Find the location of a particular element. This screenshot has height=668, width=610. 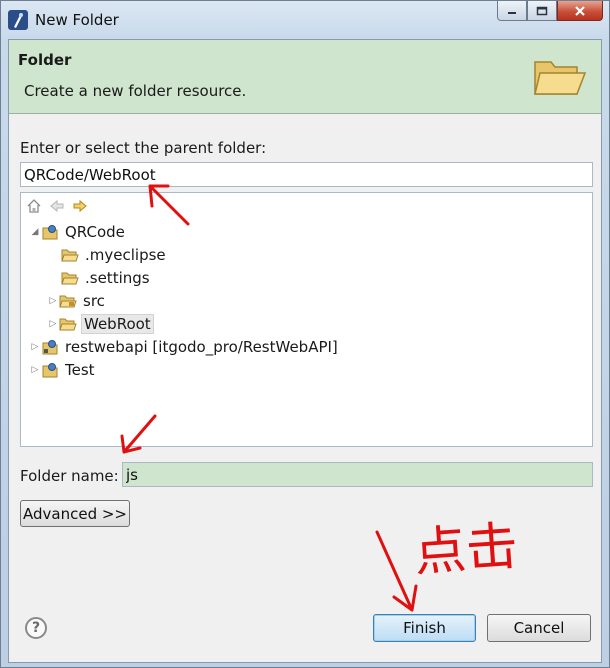

tree-item-qrcode: ◢ QRCode is located at coordinates (78, 231).